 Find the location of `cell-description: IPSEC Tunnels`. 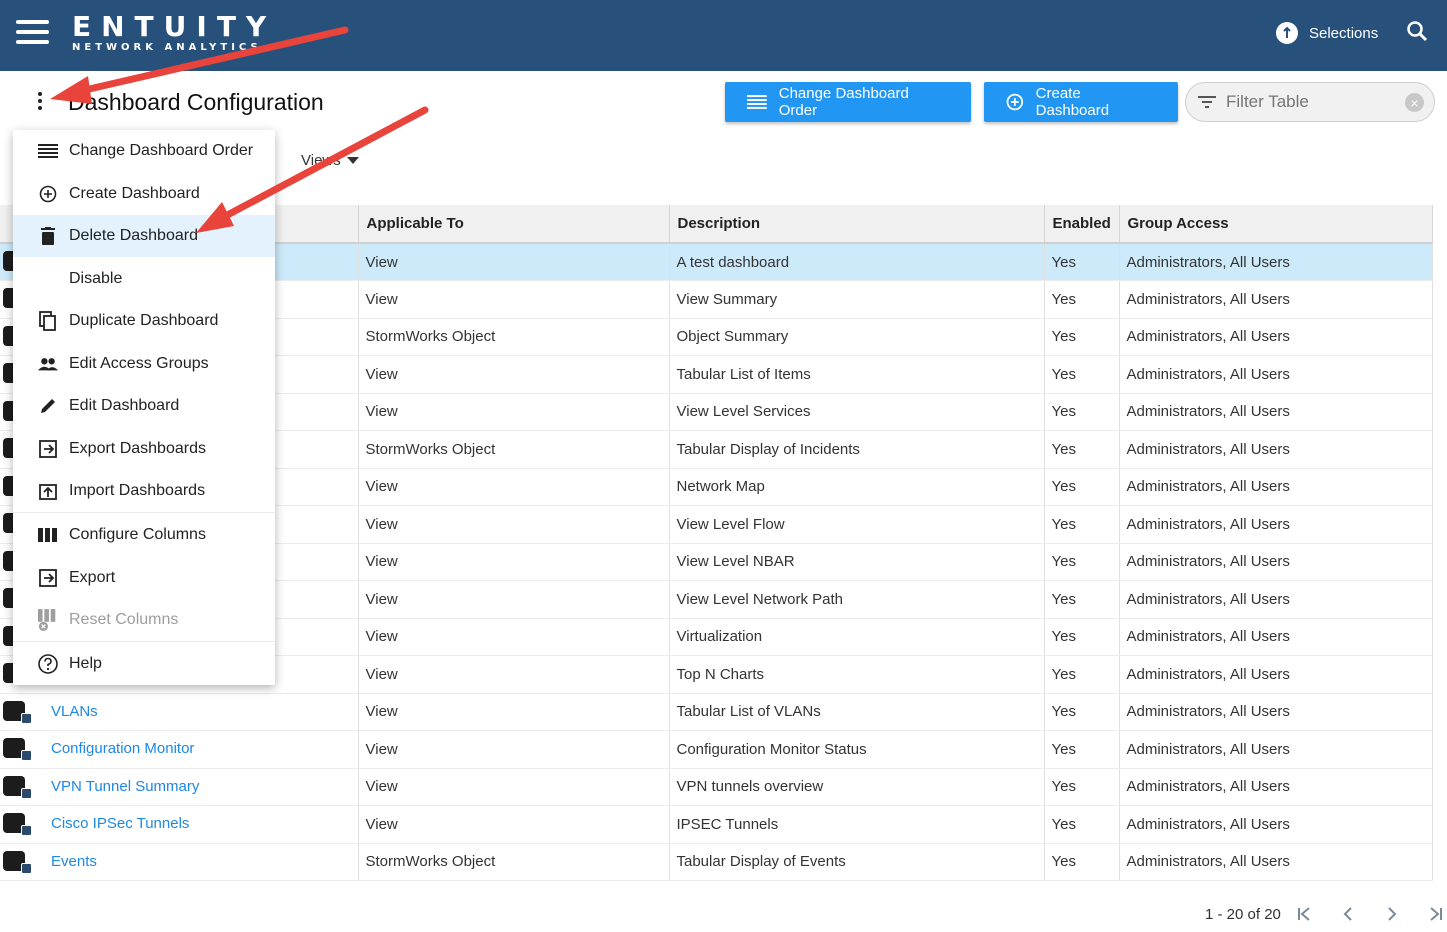

cell-description: IPSEC Tunnels is located at coordinates (857, 824).